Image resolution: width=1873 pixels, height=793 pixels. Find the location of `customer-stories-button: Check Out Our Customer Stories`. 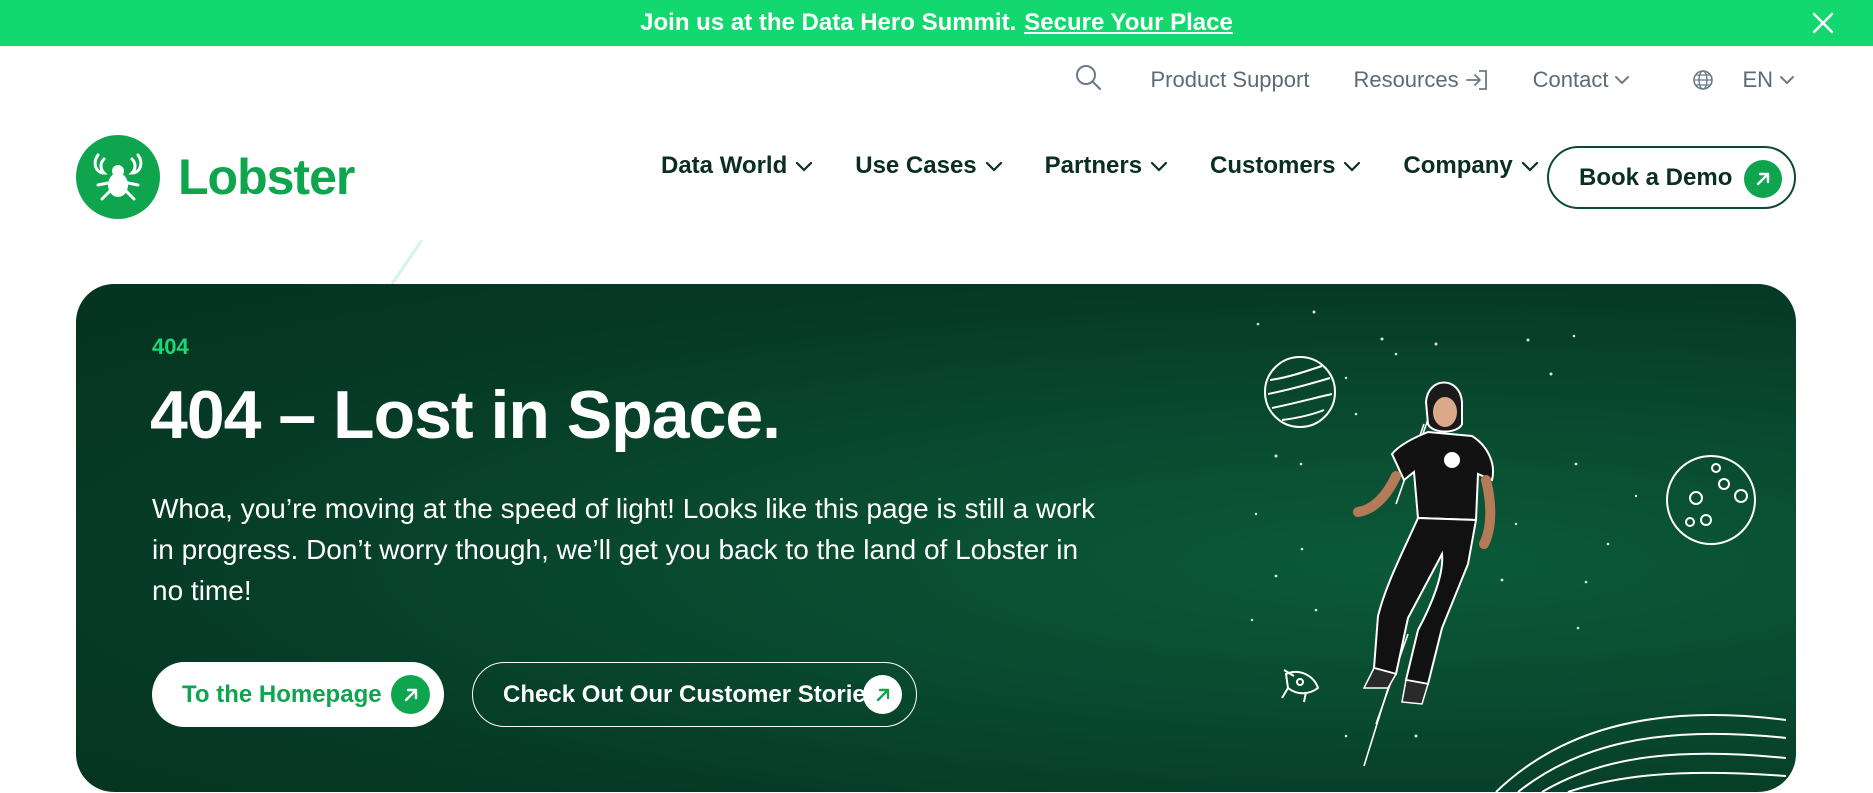

customer-stories-button: Check Out Our Customer Stories is located at coordinates (694, 694).